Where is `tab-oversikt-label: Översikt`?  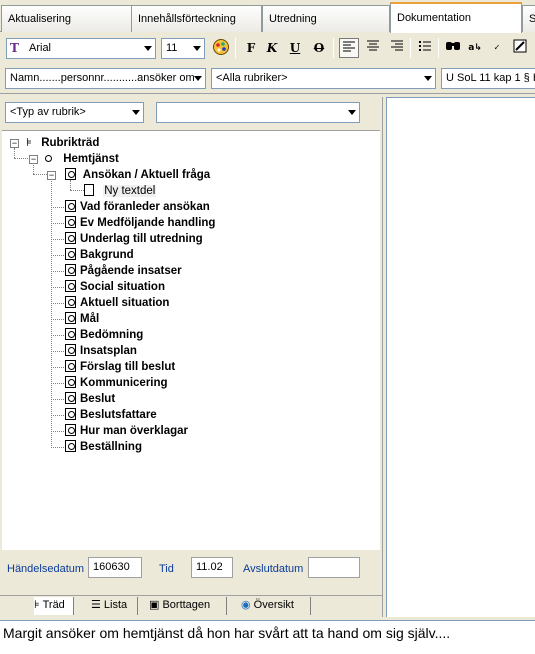 tab-oversikt-label: Översikt is located at coordinates (273, 605).